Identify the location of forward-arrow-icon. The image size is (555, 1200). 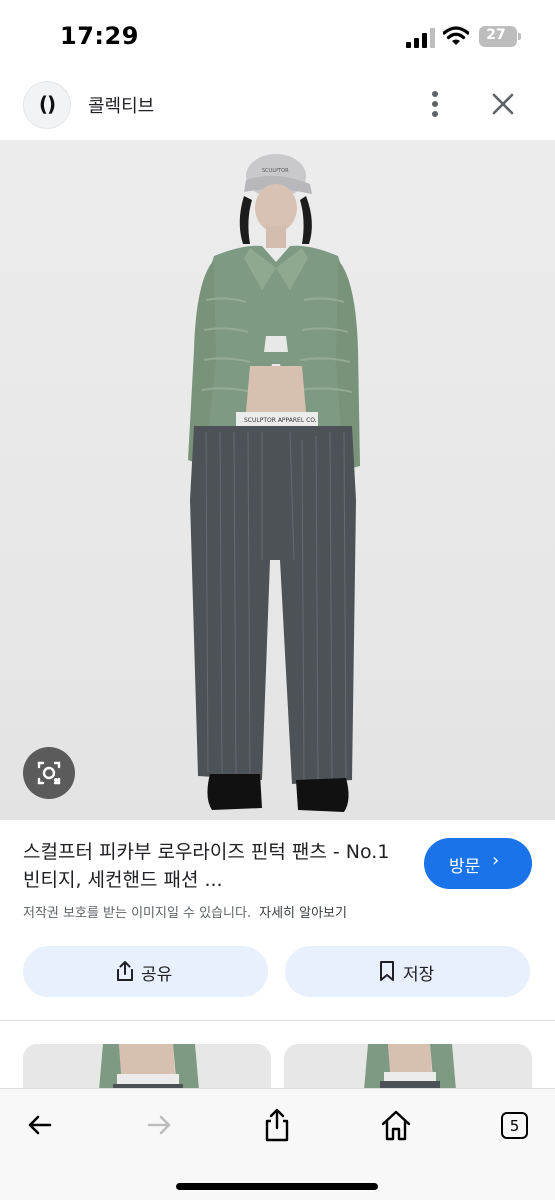
(159, 1125).